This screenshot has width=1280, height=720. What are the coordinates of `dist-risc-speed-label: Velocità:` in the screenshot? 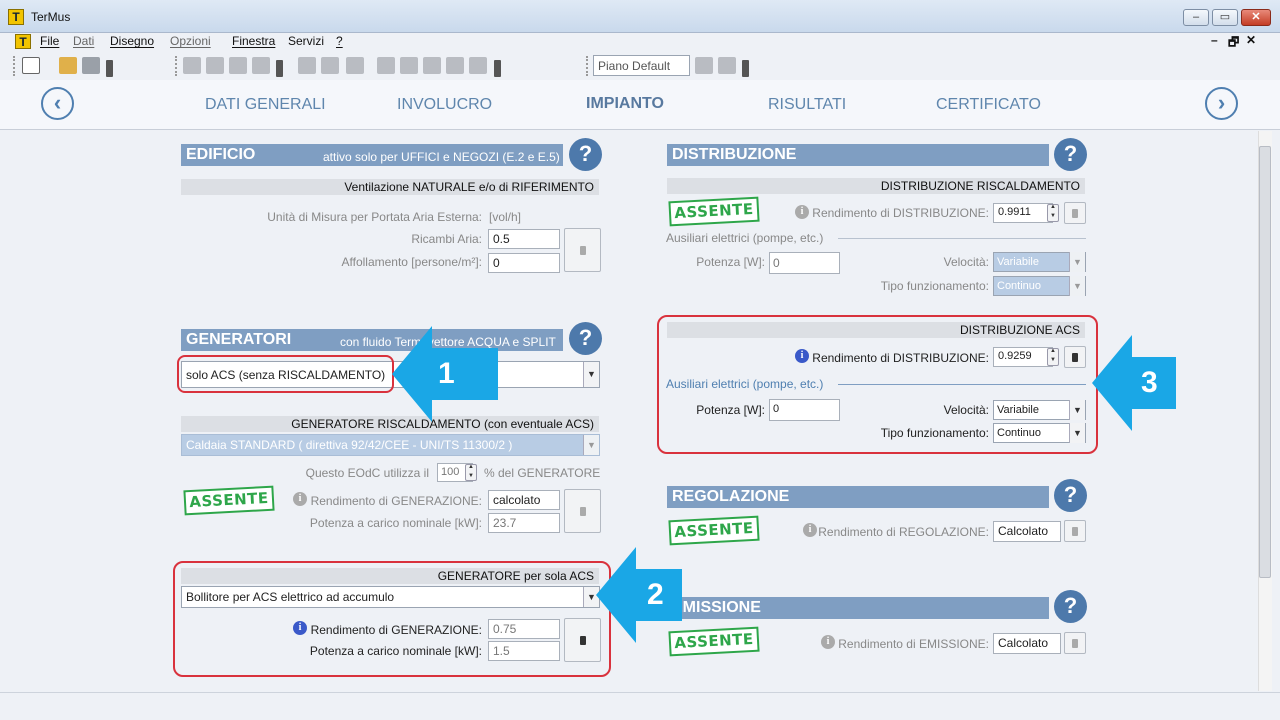 It's located at (966, 262).